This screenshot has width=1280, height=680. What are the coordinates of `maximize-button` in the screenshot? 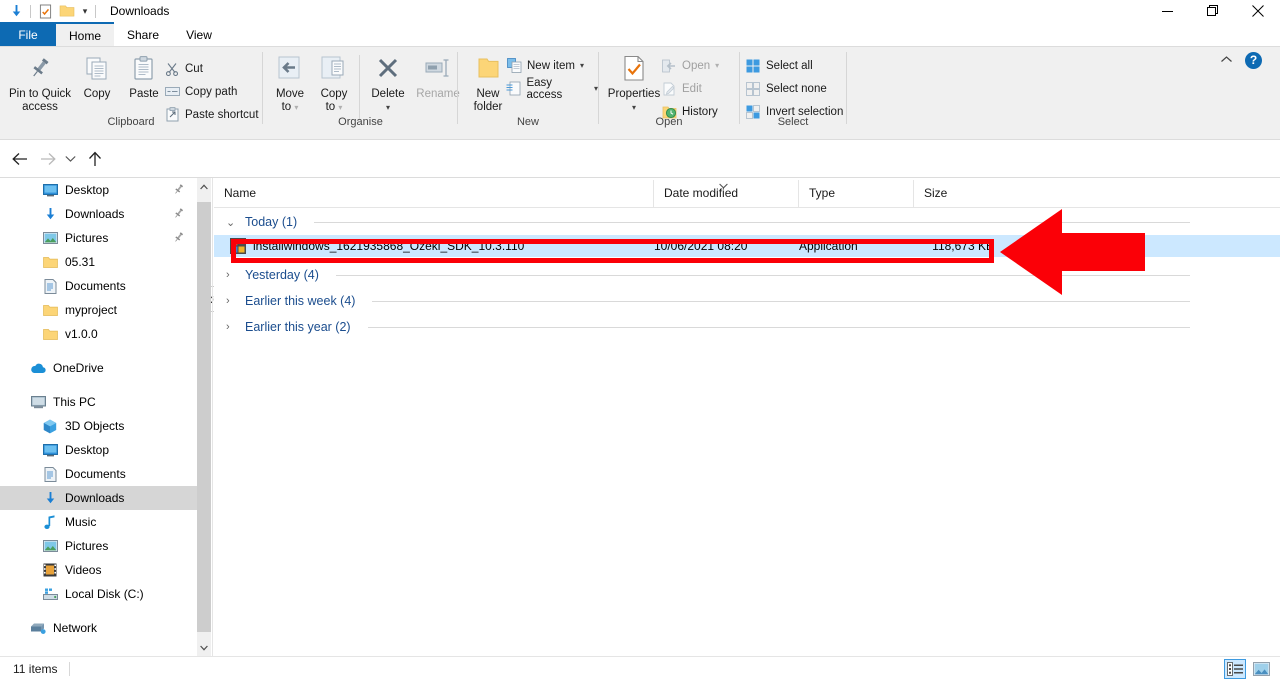 It's located at (1212, 11).